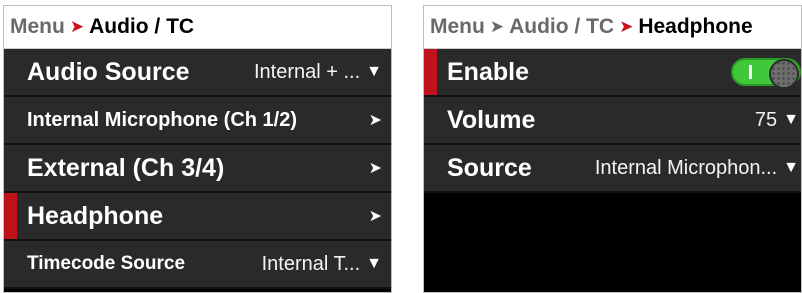  Describe the element at coordinates (784, 74) in the screenshot. I see `toggle-knob` at that location.